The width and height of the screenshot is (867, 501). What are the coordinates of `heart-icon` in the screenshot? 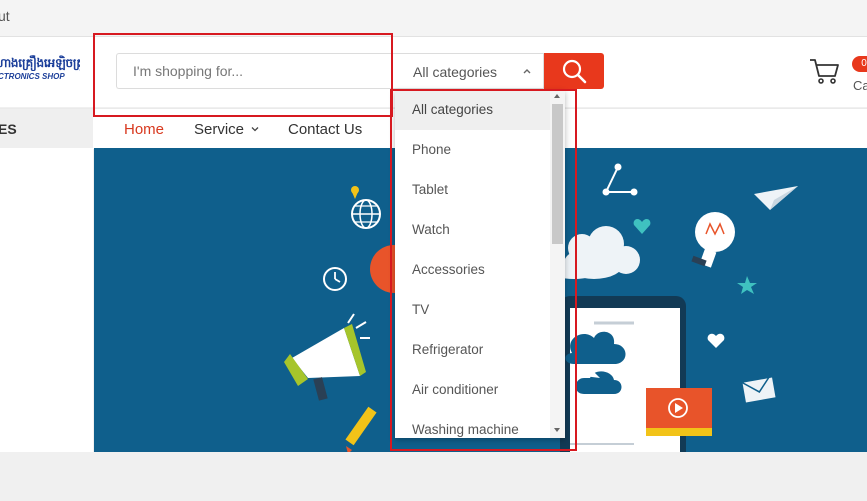 It's located at (642, 226).